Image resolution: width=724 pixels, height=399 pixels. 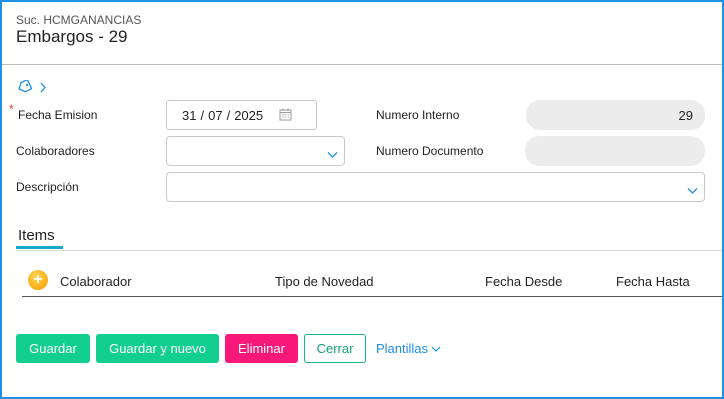 What do you see at coordinates (11, 109) in the screenshot?
I see `required-mark: *` at bounding box center [11, 109].